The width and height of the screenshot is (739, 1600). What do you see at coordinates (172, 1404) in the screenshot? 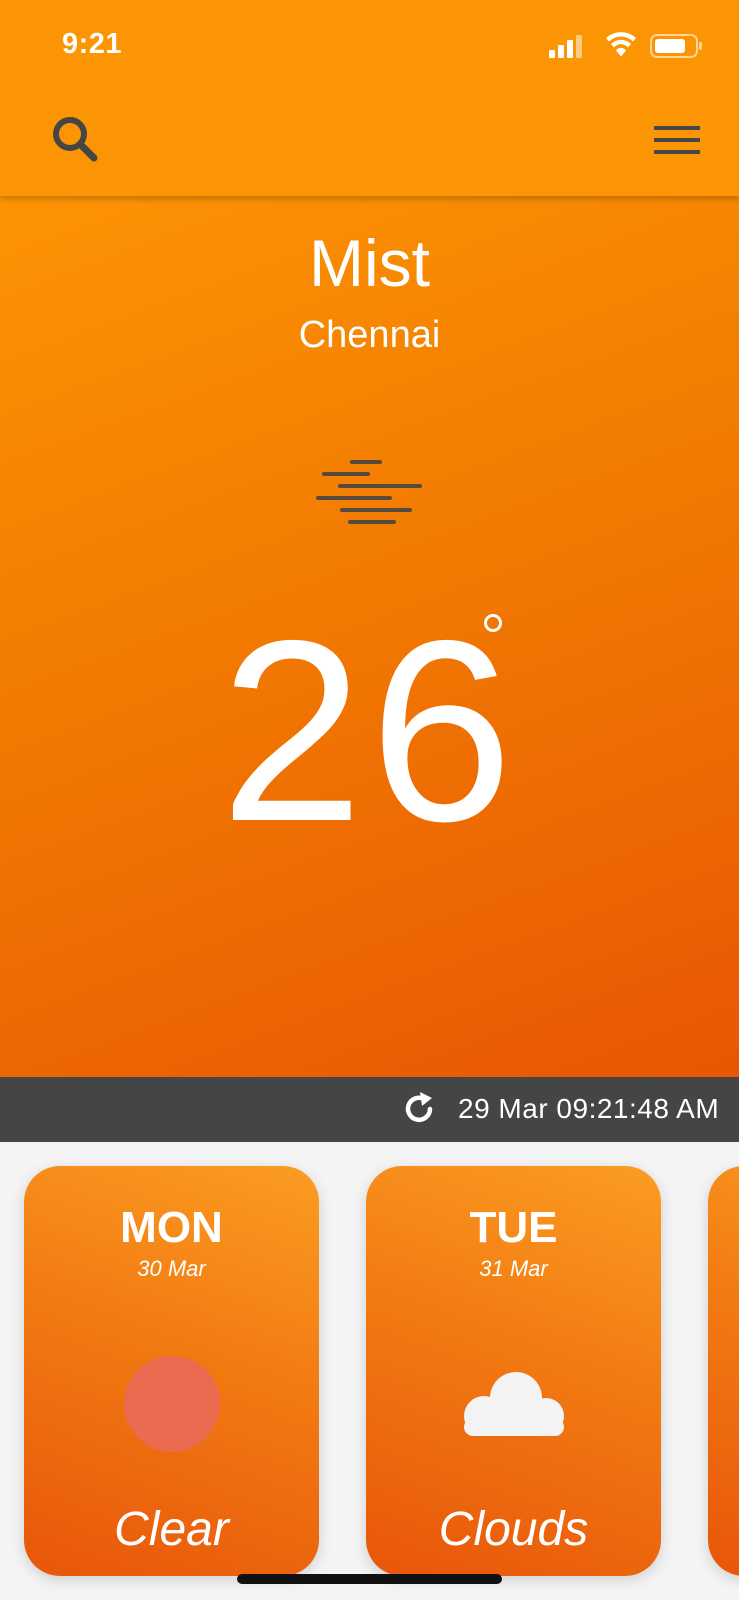
I see `sun-icon` at bounding box center [172, 1404].